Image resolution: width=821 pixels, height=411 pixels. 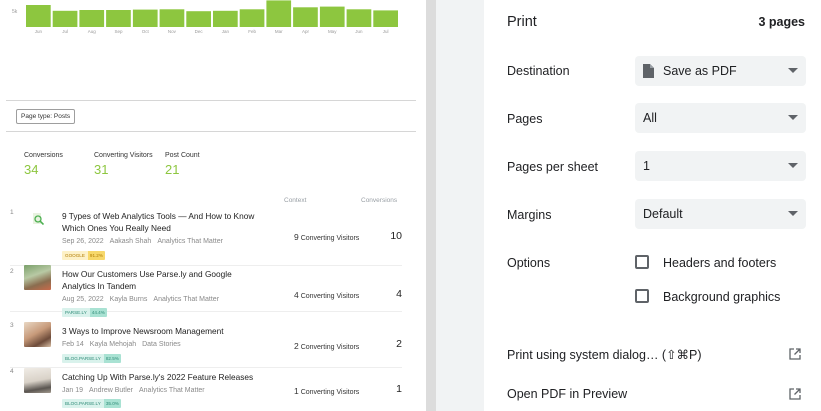 I want to click on search-thumbnail, so click(x=37, y=221).